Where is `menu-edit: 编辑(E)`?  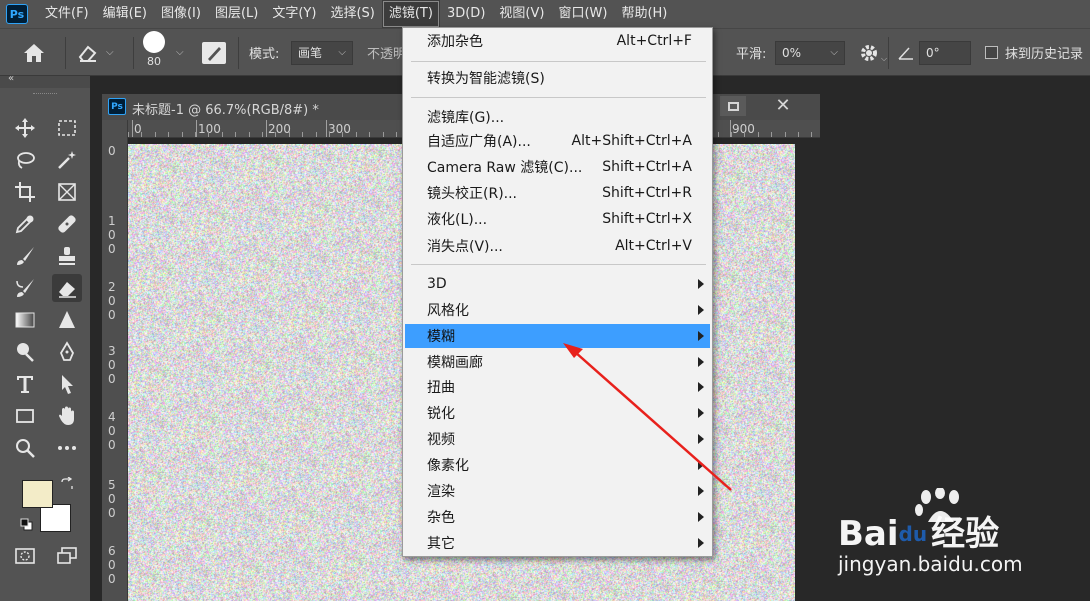 menu-edit: 编辑(E) is located at coordinates (125, 14).